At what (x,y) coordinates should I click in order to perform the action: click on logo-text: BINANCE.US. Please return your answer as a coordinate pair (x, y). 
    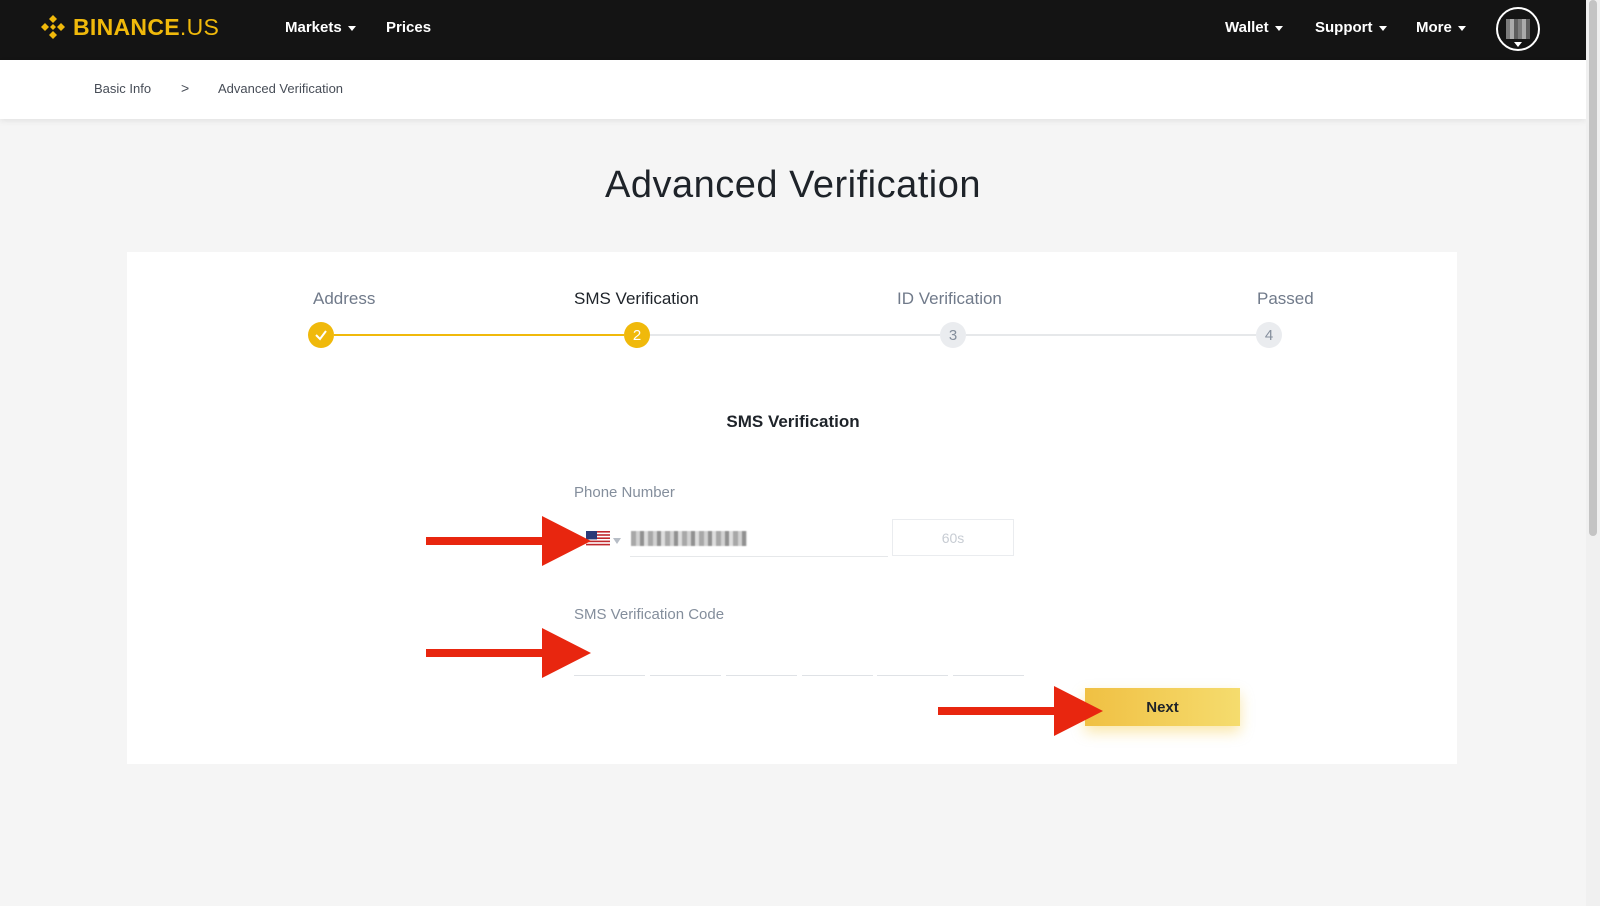
    Looking at the image, I should click on (146, 27).